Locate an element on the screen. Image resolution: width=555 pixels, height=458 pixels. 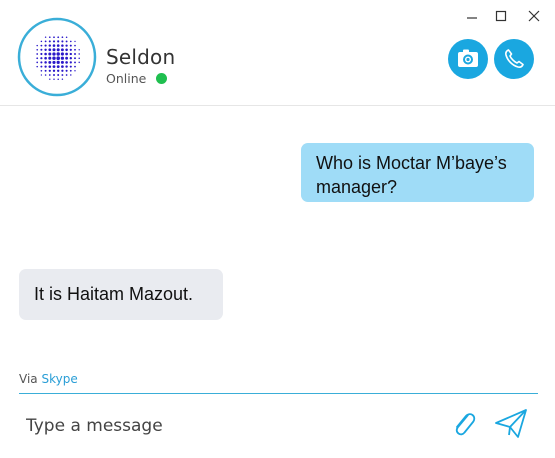
minimize-icon is located at coordinates (472, 18).